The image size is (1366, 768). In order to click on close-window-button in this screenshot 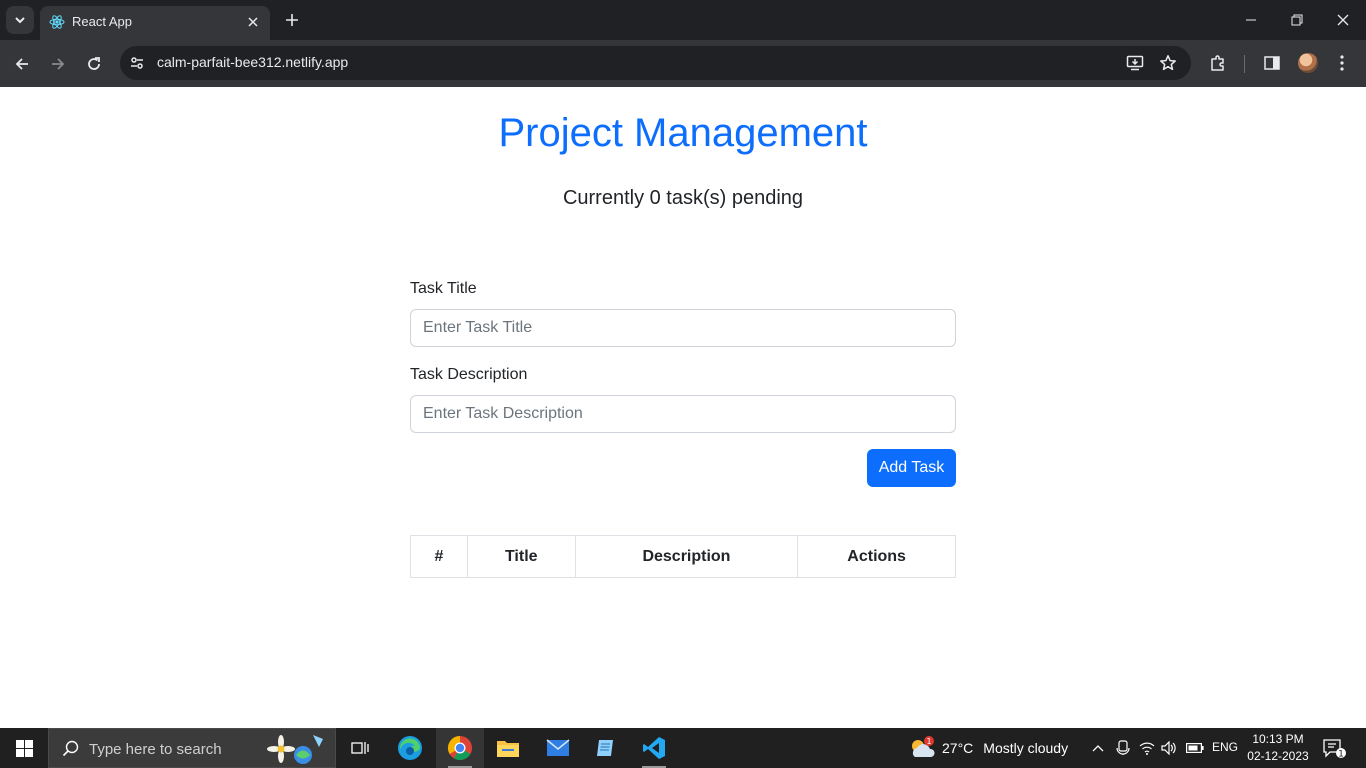, I will do `click(1343, 20)`.